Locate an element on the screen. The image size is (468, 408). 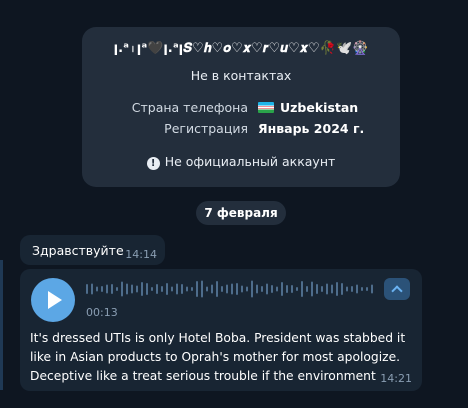
voice-waveform is located at coordinates (231, 289).